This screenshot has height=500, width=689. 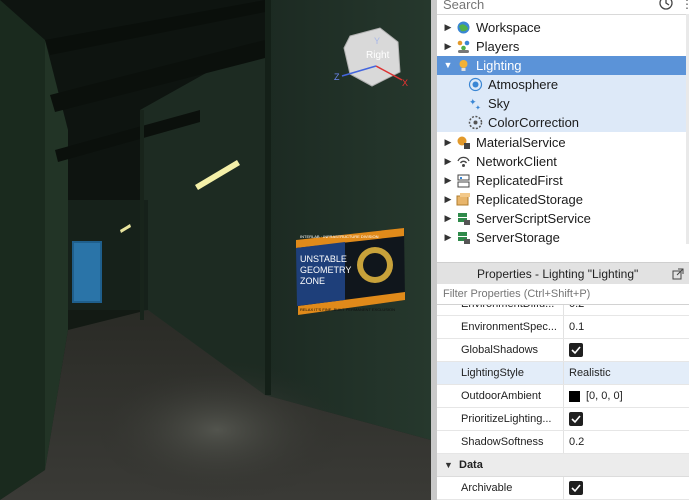 What do you see at coordinates (464, 238) in the screenshot?
I see `server-storage-icon` at bounding box center [464, 238].